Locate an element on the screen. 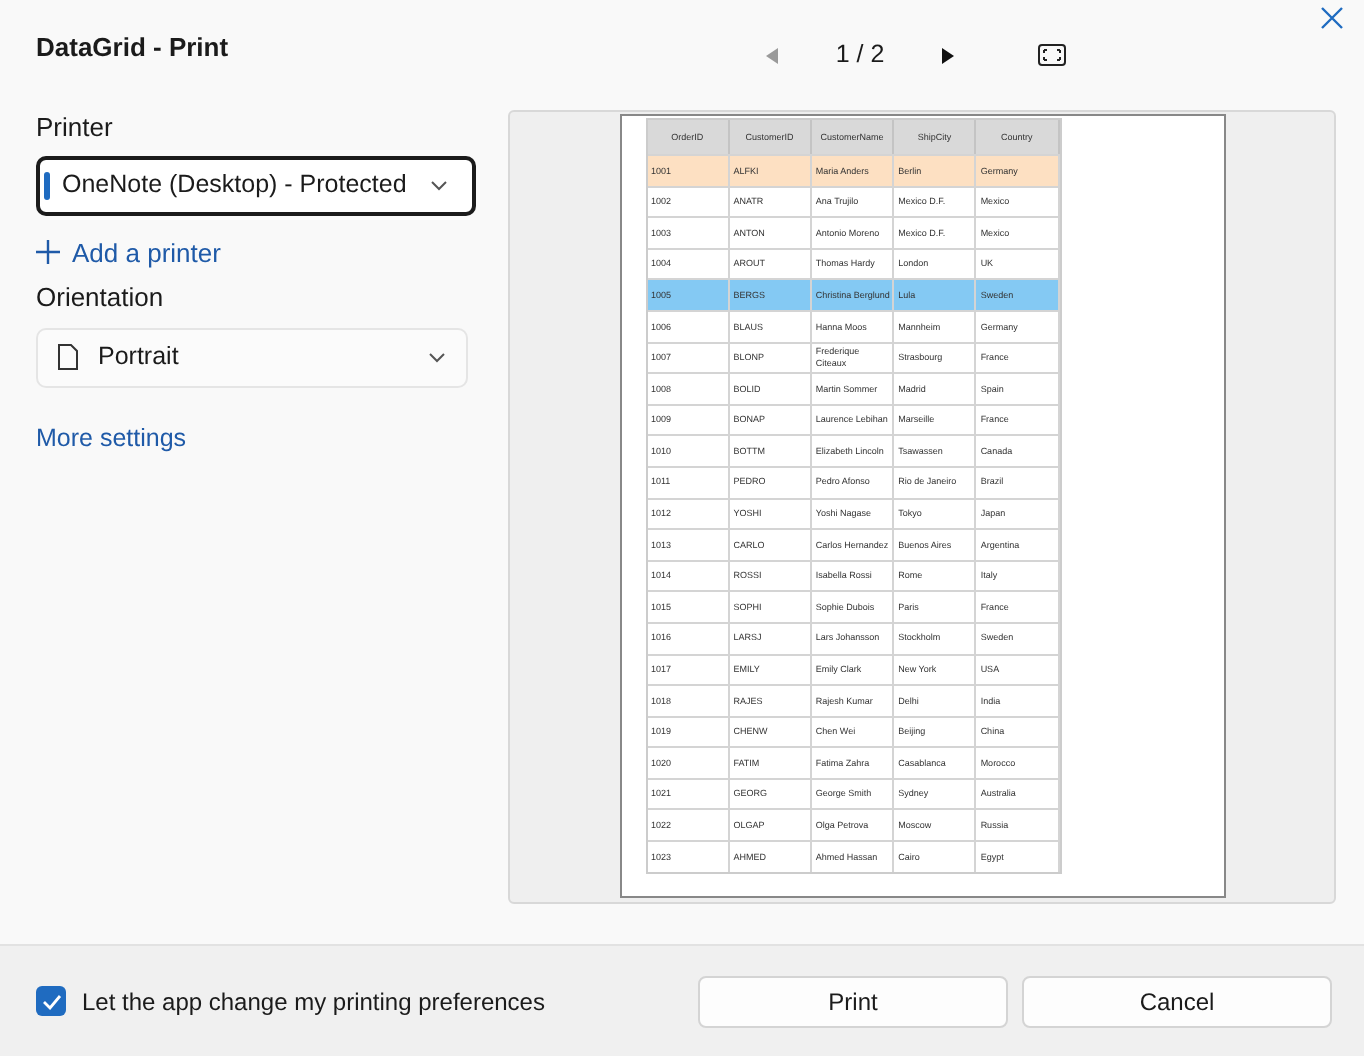 This screenshot has height=1056, width=1364. print-button: Print is located at coordinates (853, 1001).